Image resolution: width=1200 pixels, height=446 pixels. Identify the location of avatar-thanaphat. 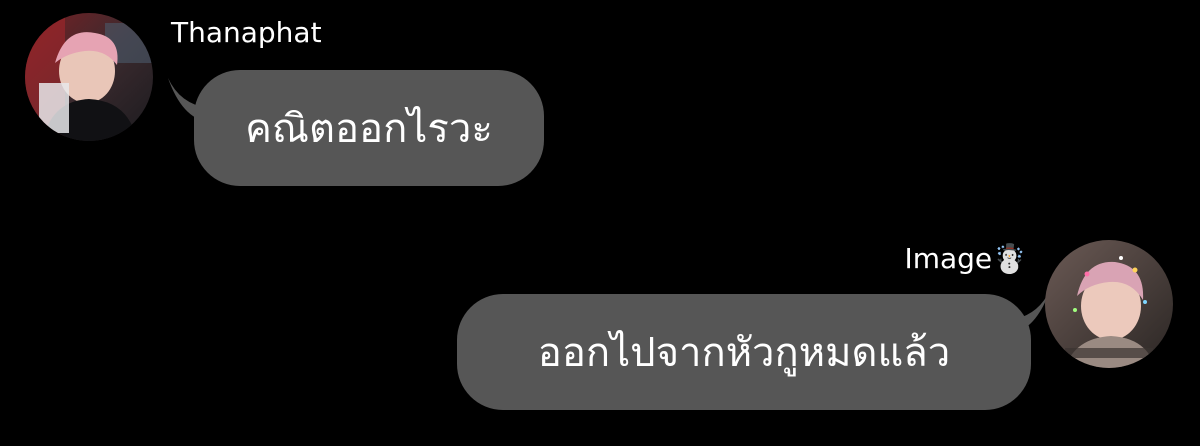
(89, 77).